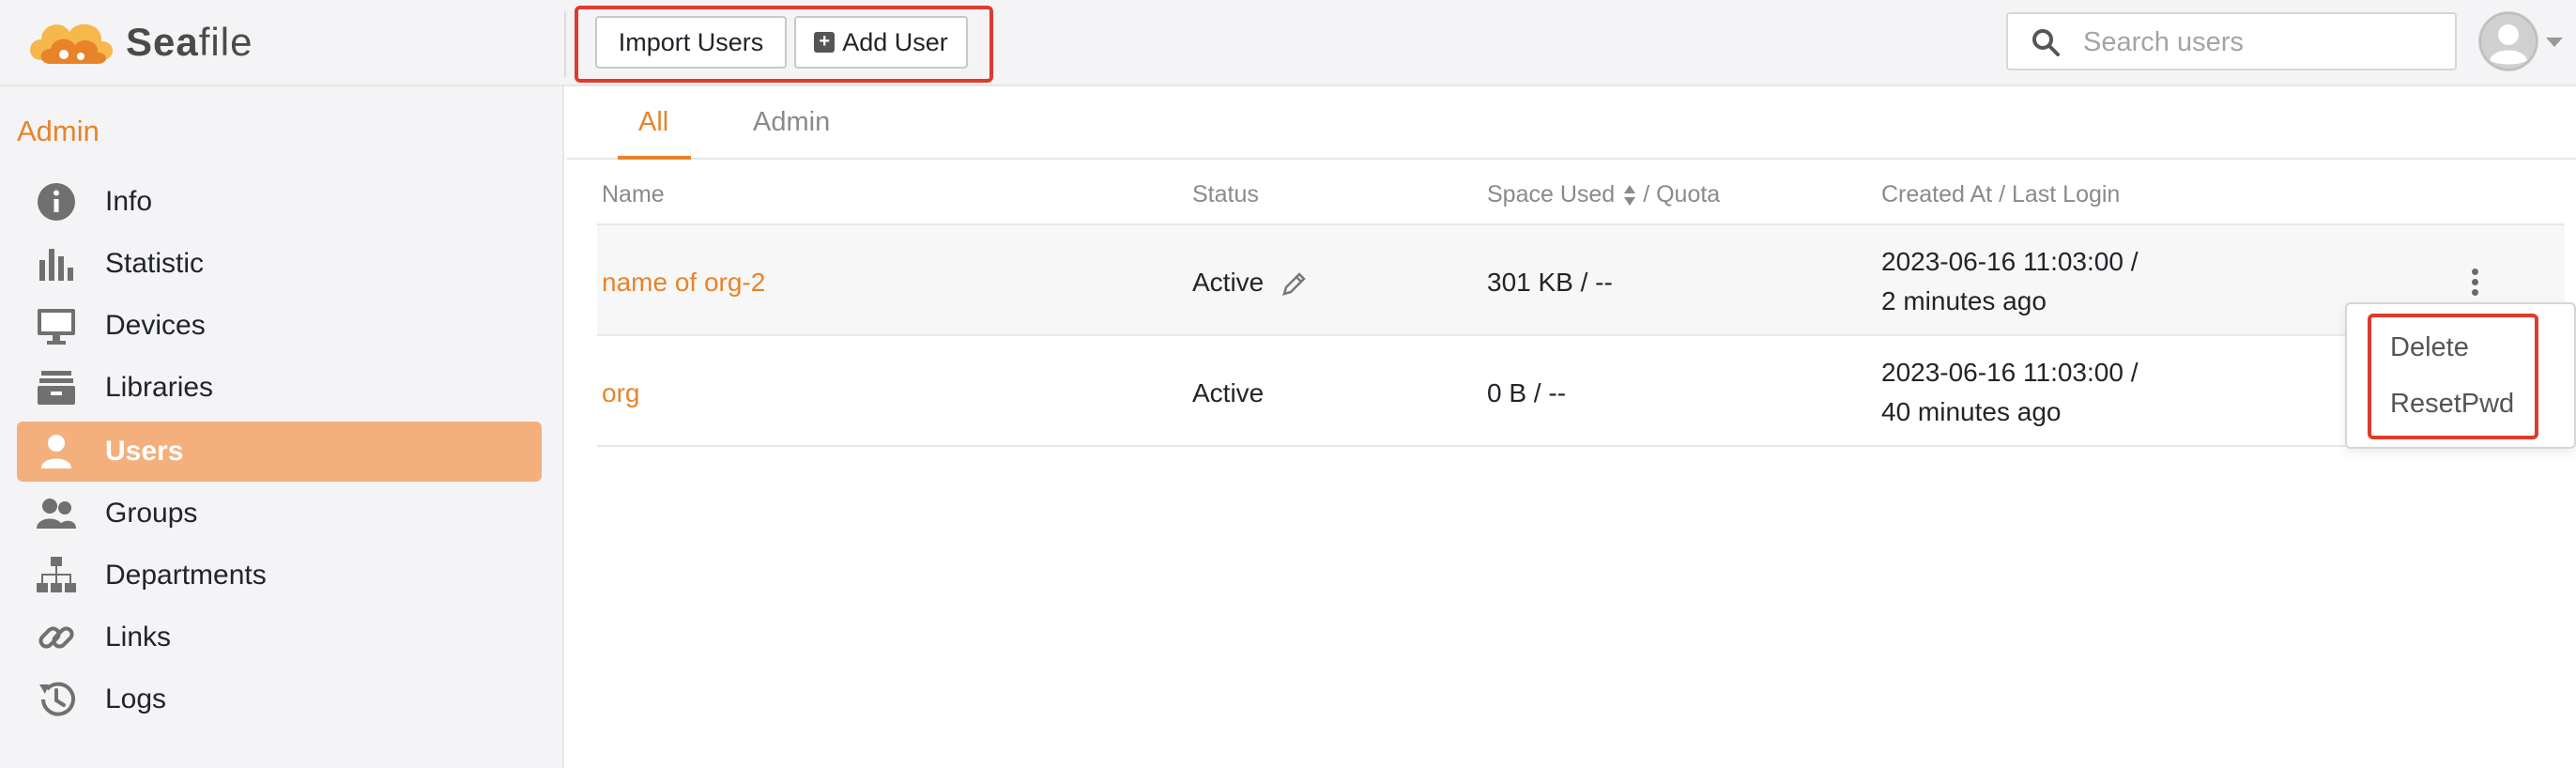  What do you see at coordinates (280, 202) in the screenshot?
I see `sidebar-item-info: Info` at bounding box center [280, 202].